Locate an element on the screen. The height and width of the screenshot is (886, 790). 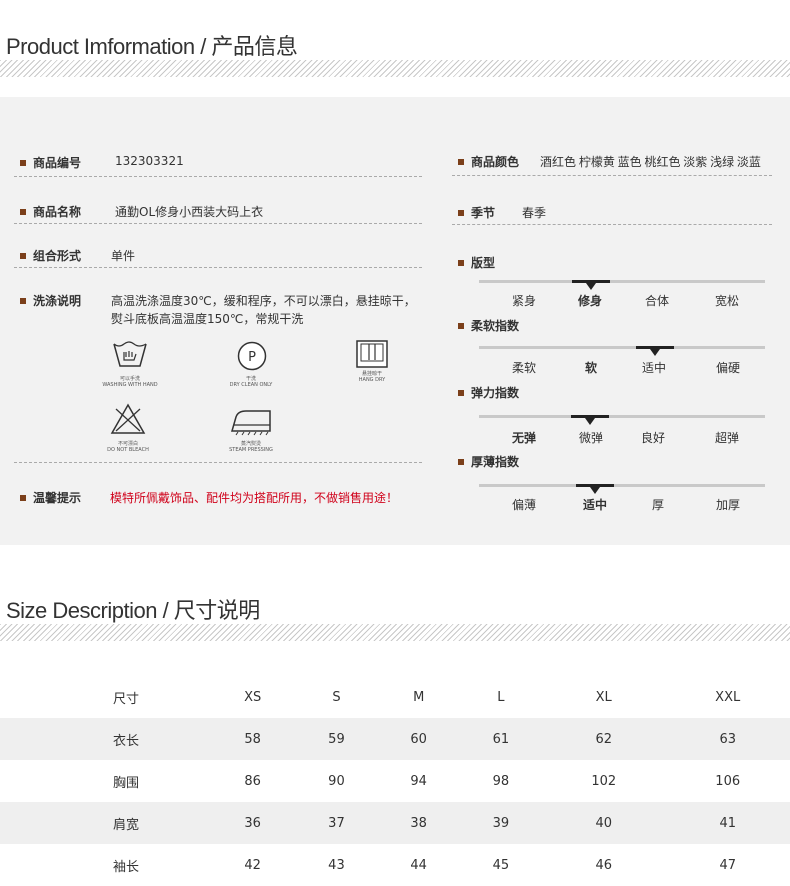
thickness-option: 厚 is located at coordinates (657, 505).